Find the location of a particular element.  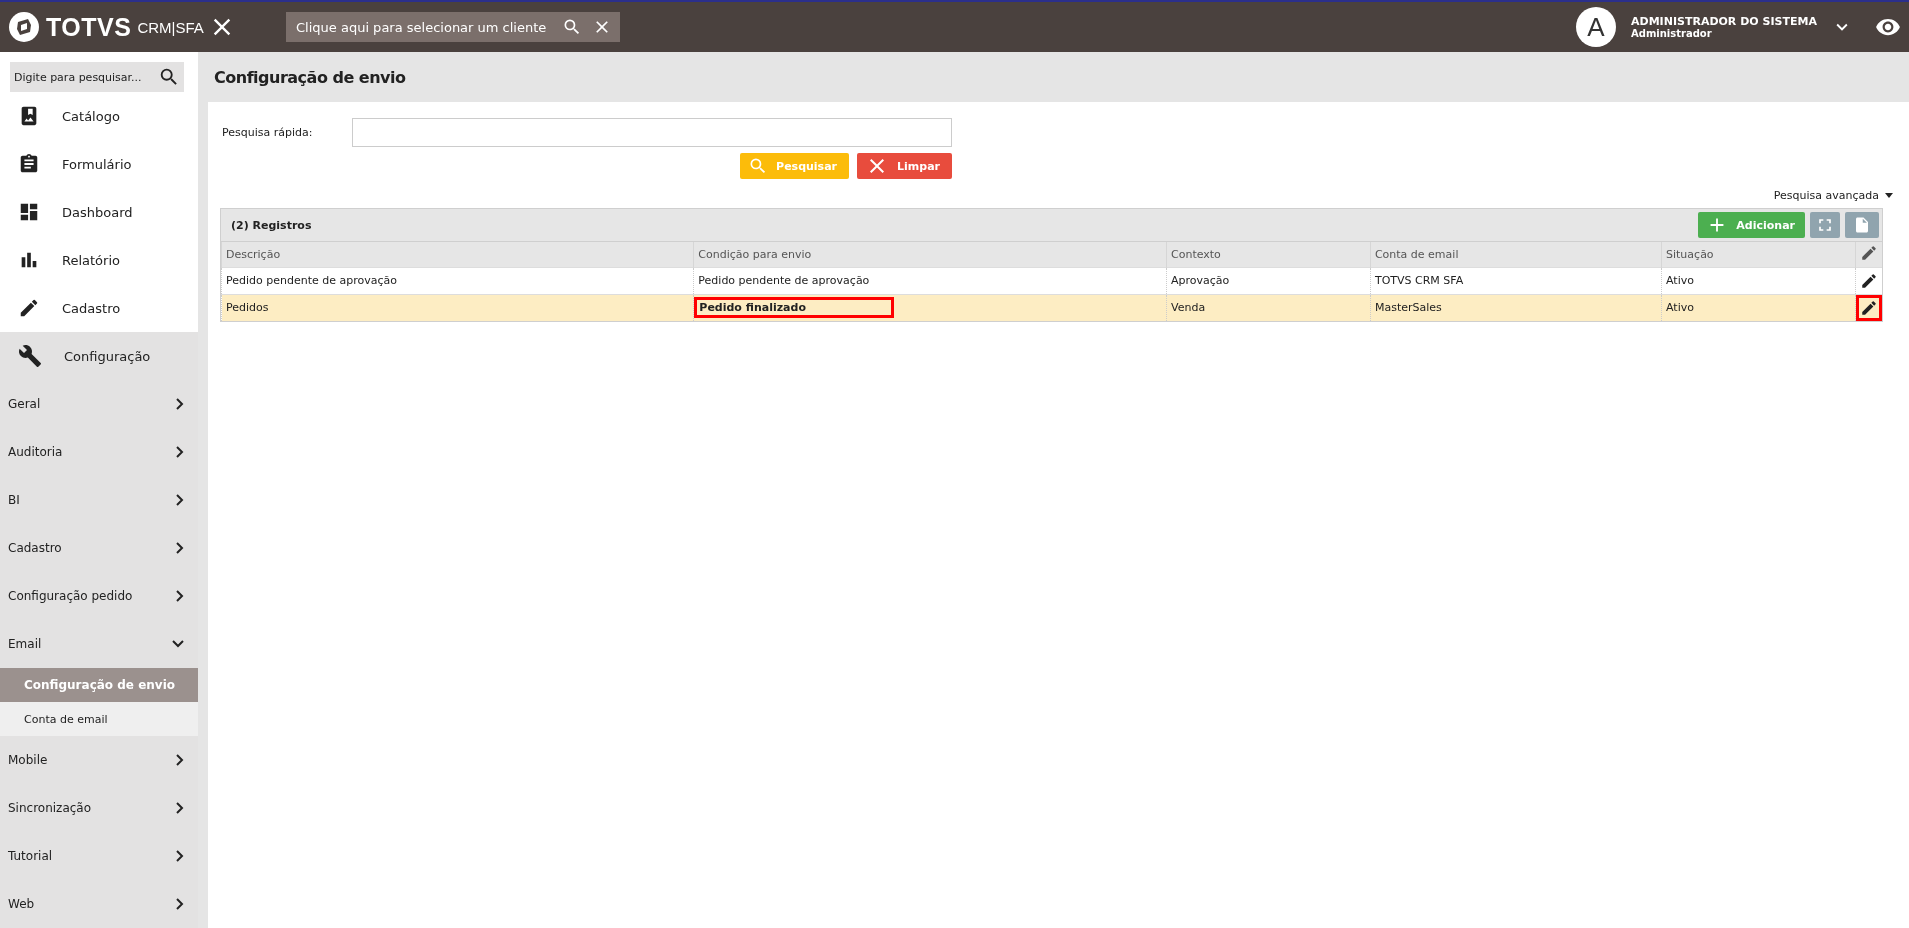

sidebar-subitem: Tutorial is located at coordinates (99, 856).